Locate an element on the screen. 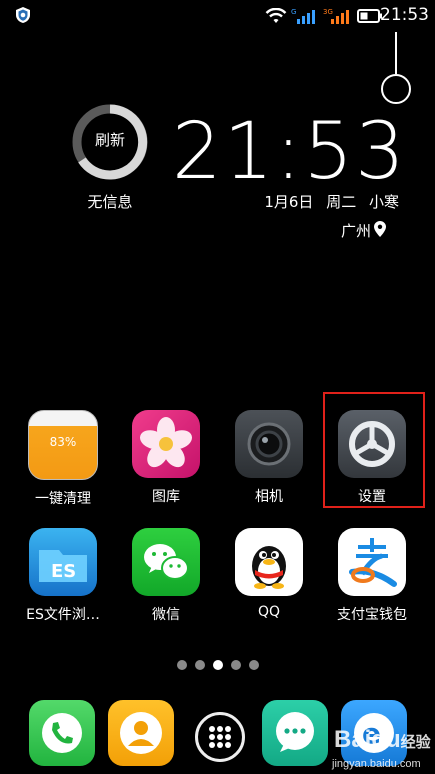  app-label: 图库 is located at coordinates (166, 497).